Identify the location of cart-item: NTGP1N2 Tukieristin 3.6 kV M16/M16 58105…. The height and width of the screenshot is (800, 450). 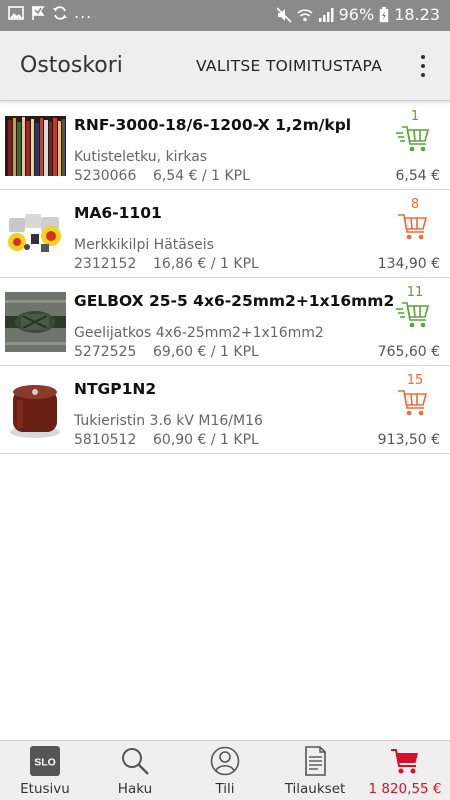
(225, 410).